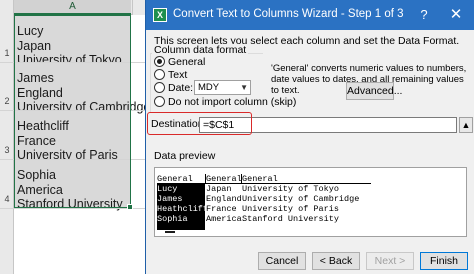 This screenshot has width=474, height=274. Describe the element at coordinates (221, 209) in the screenshot. I see `preview-cell: France` at that location.